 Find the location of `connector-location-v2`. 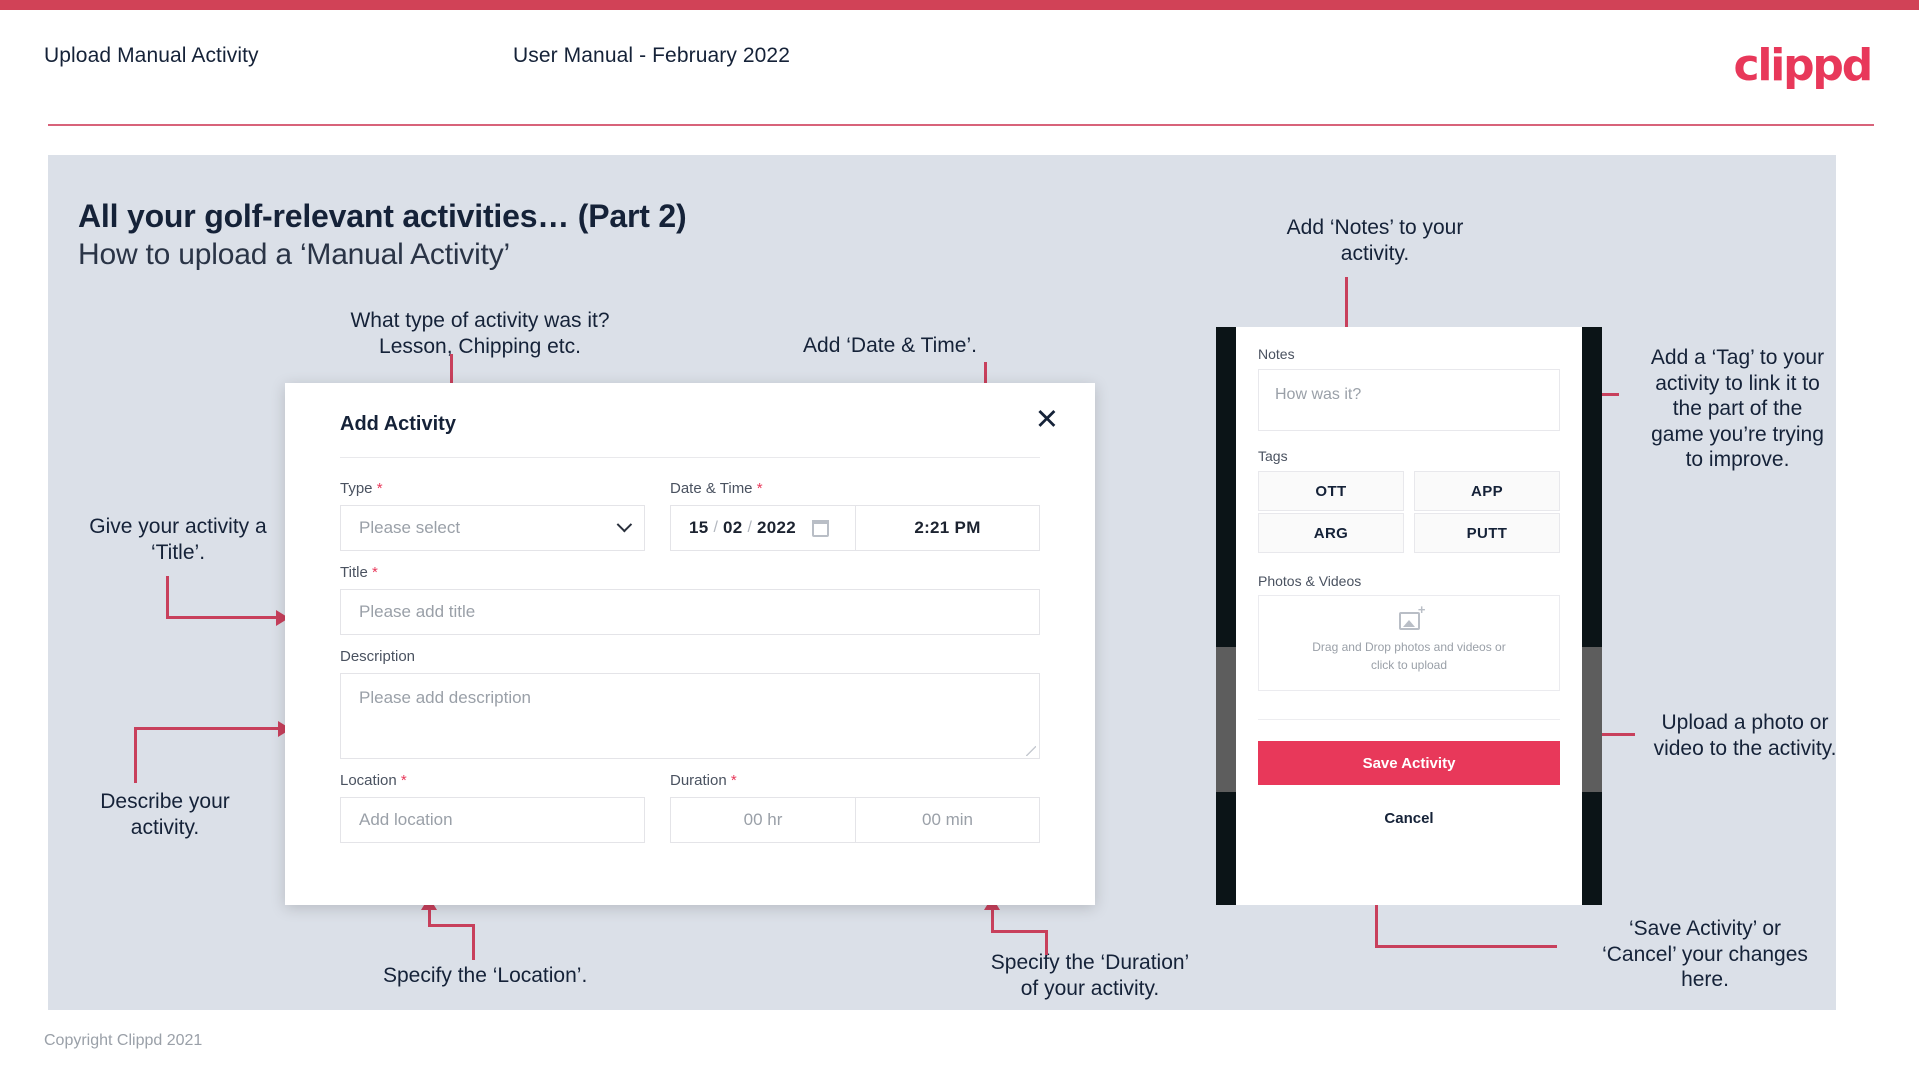

connector-location-v2 is located at coordinates (429, 918).